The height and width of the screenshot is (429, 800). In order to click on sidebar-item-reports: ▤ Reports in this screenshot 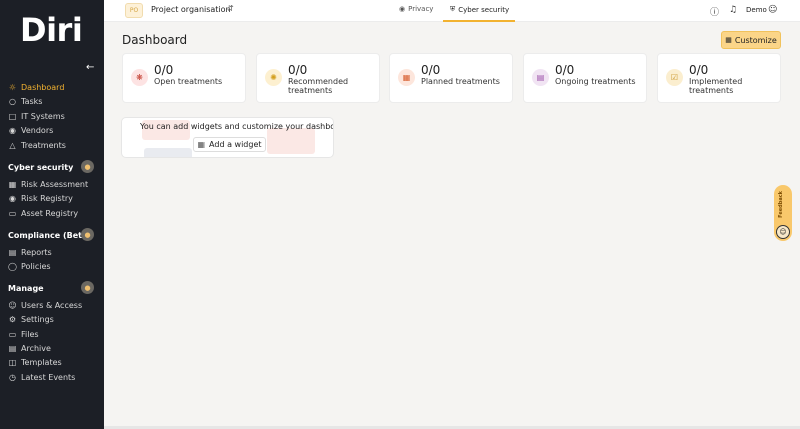, I will do `click(30, 252)`.